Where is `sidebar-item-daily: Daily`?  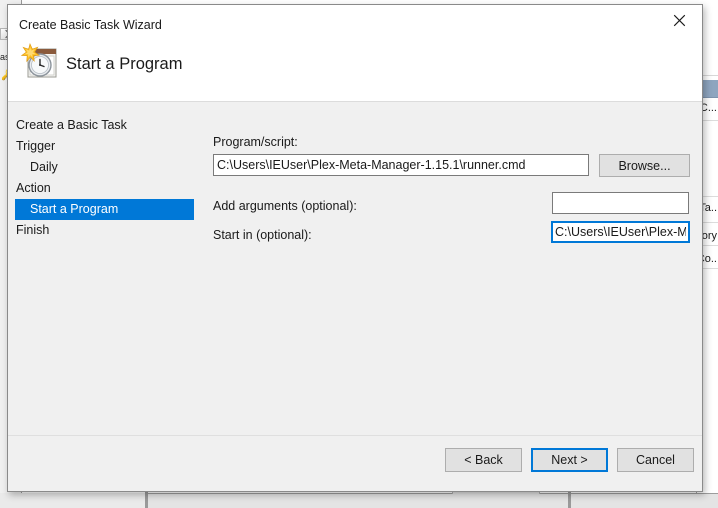 sidebar-item-daily: Daily is located at coordinates (101, 167).